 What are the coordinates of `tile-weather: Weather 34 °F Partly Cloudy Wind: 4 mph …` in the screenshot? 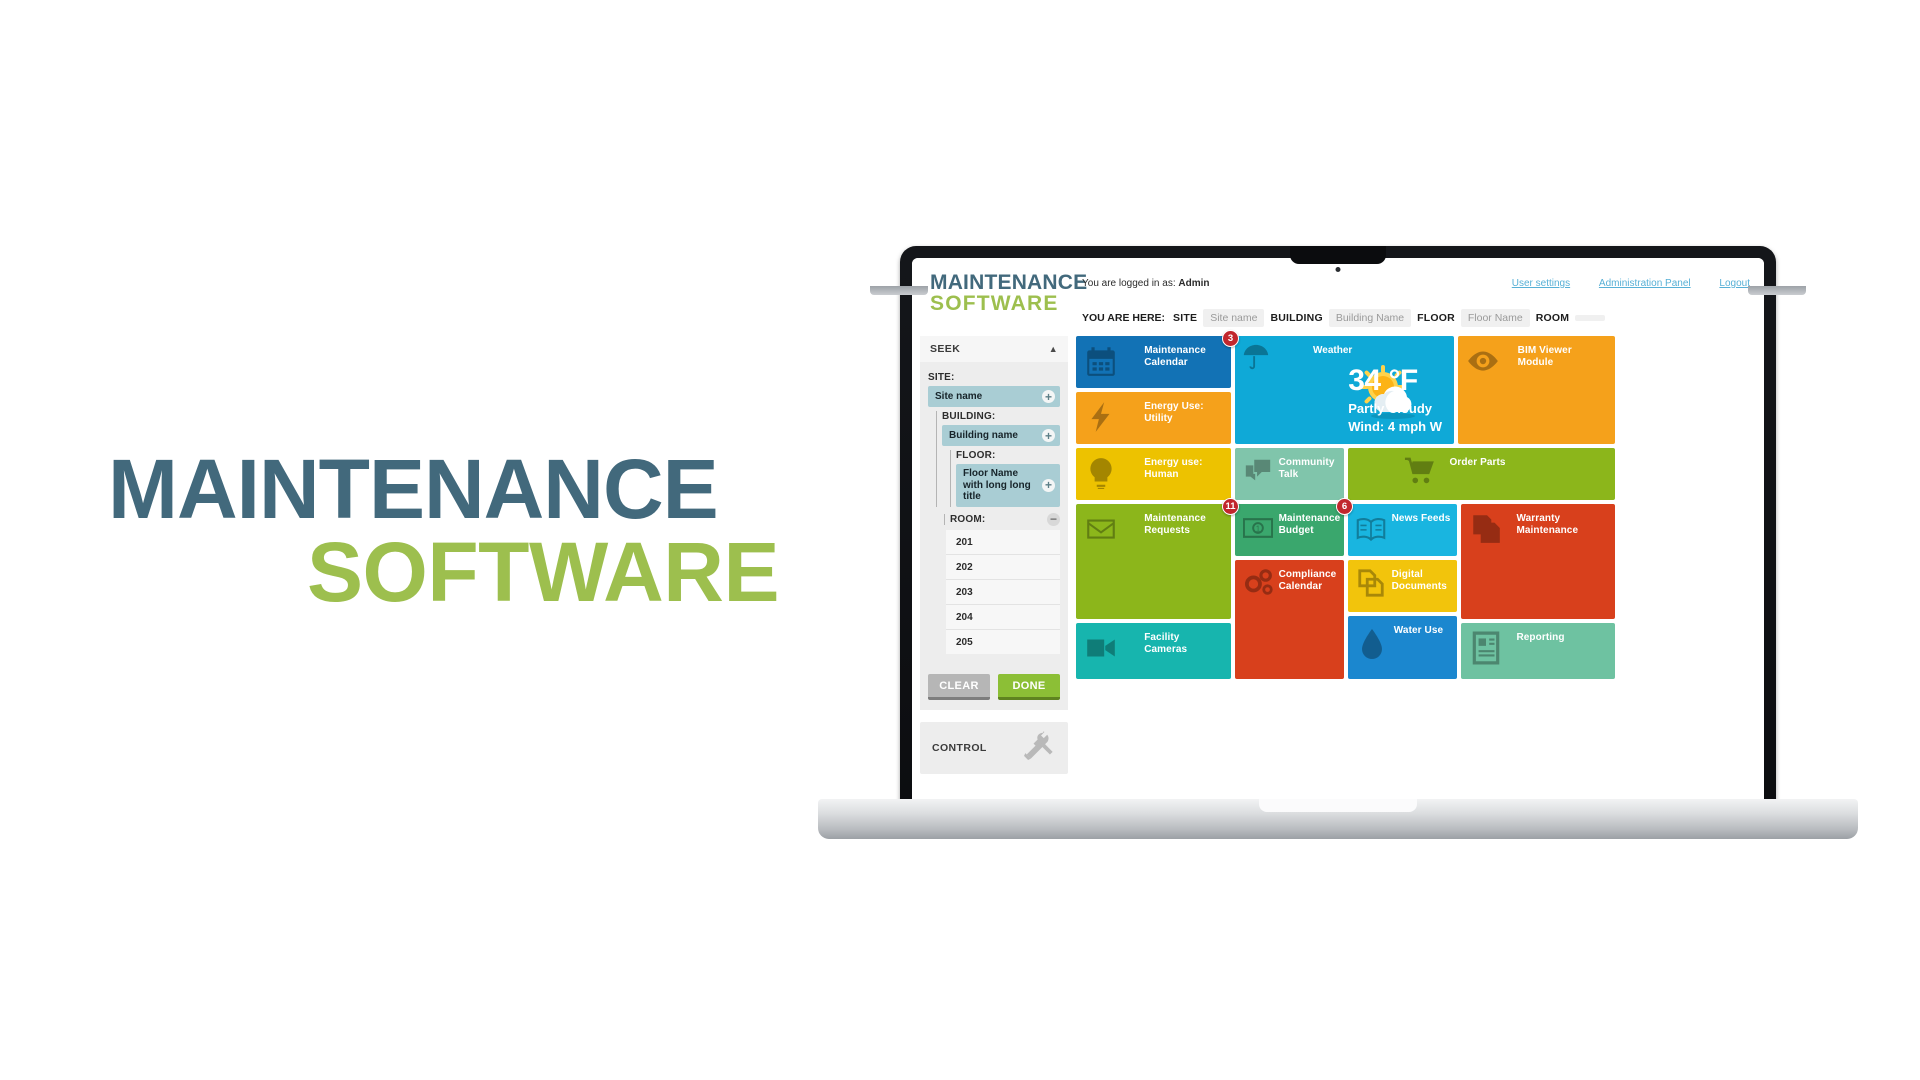 It's located at (1344, 390).